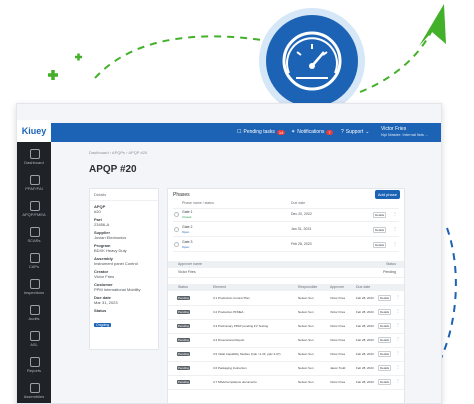 Image resolution: width=474 pixels, height=404 pixels. I want to click on inspection-icon, so click(35, 284).